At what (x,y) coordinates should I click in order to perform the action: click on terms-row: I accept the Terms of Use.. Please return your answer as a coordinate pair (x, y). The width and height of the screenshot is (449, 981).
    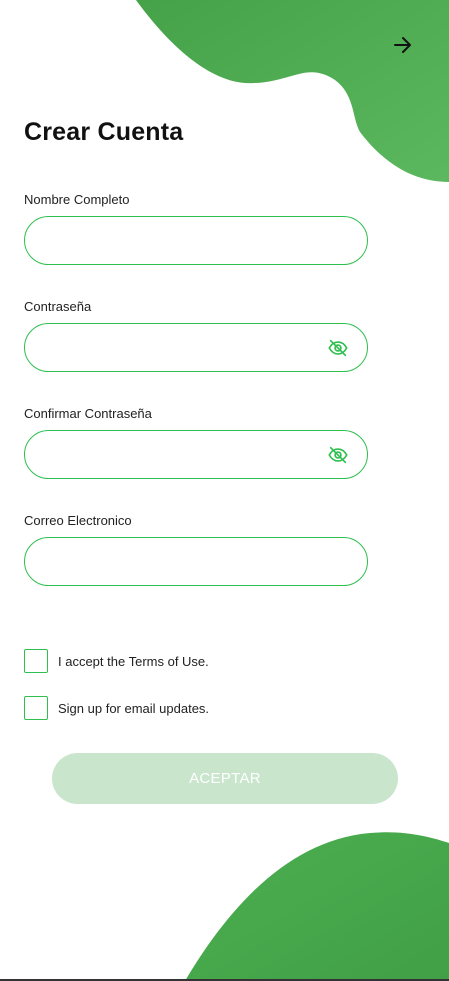
    Looking at the image, I should click on (116, 661).